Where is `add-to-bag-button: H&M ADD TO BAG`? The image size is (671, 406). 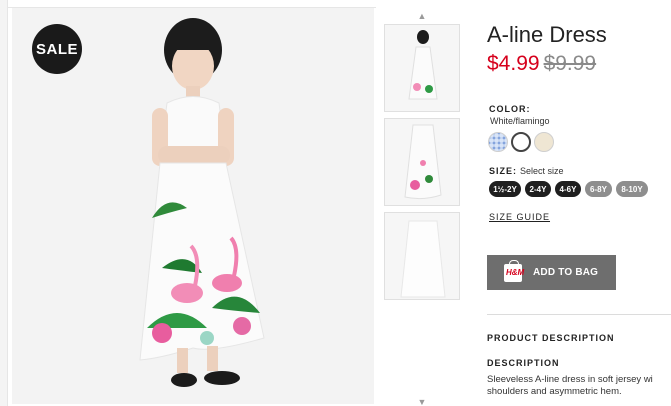
add-to-bag-button: H&M ADD TO BAG is located at coordinates (551, 272).